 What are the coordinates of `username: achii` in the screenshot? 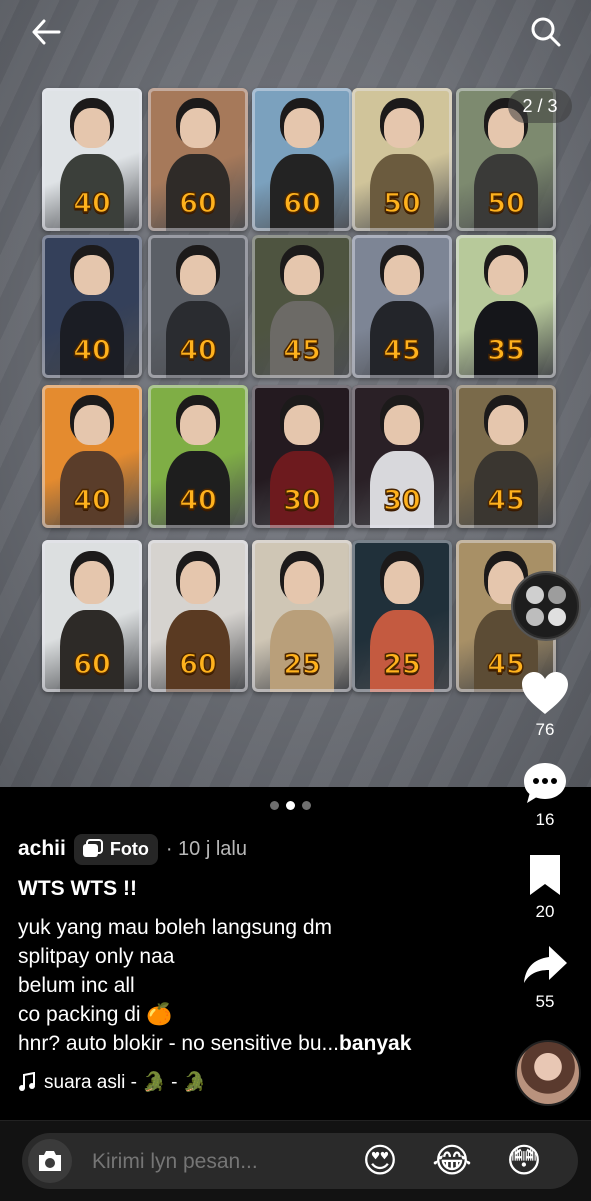 It's located at (42, 849).